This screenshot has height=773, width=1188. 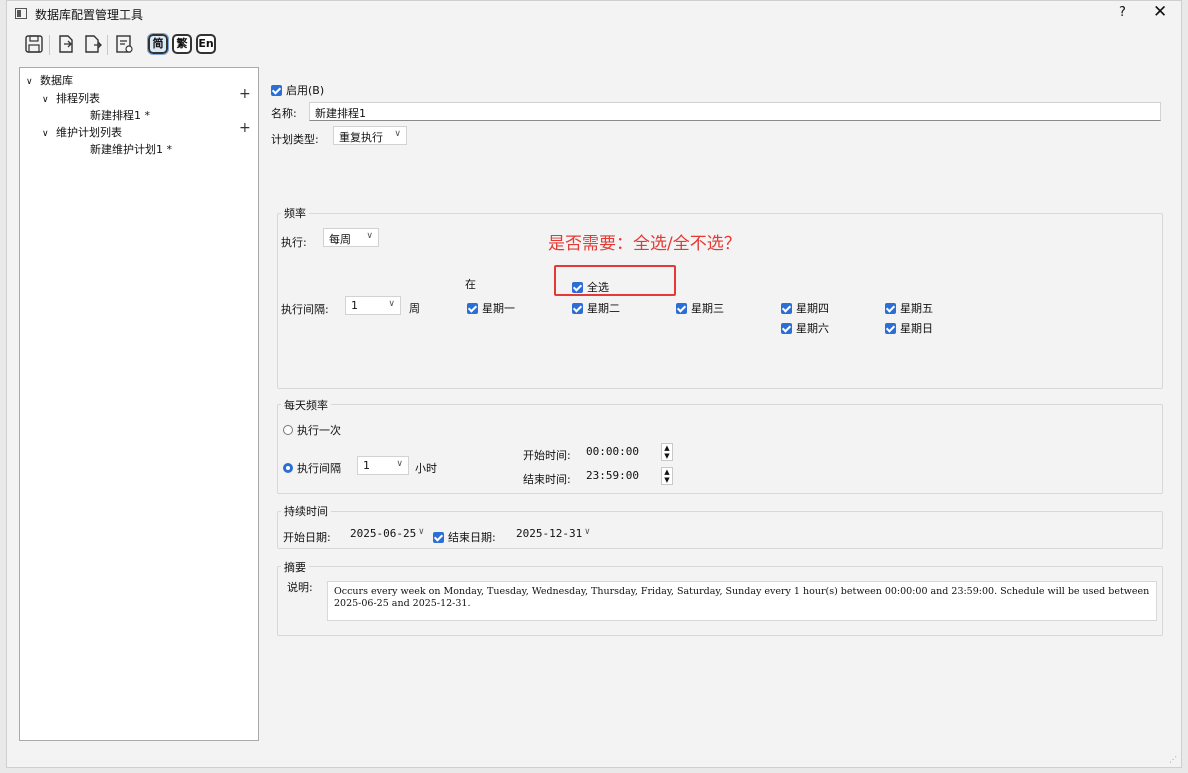 I want to click on import-icon, so click(x=66, y=44).